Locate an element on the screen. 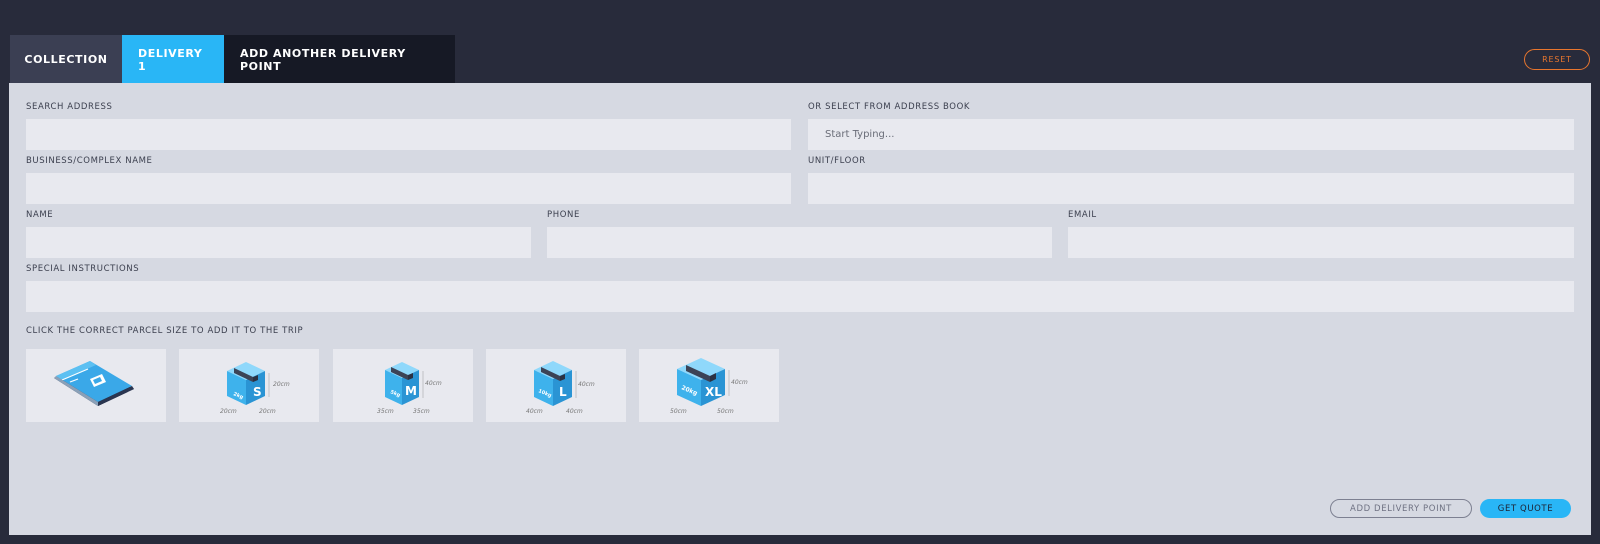 Image resolution: width=1600 pixels, height=544 pixels. dim-depth: 40cm is located at coordinates (534, 411).